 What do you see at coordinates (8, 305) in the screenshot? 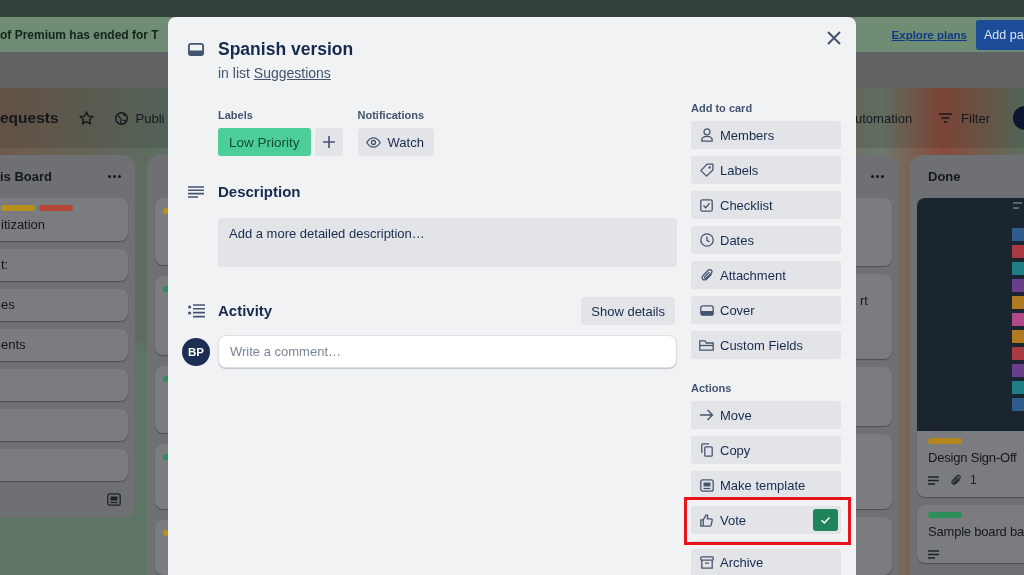
I see `card-title: es` at bounding box center [8, 305].